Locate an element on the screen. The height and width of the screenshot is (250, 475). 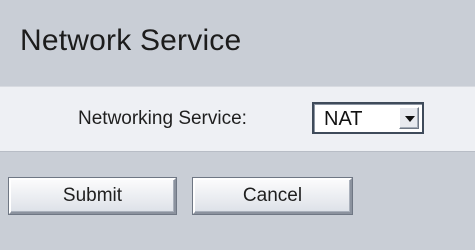
page-title: Network Service is located at coordinates (131, 40).